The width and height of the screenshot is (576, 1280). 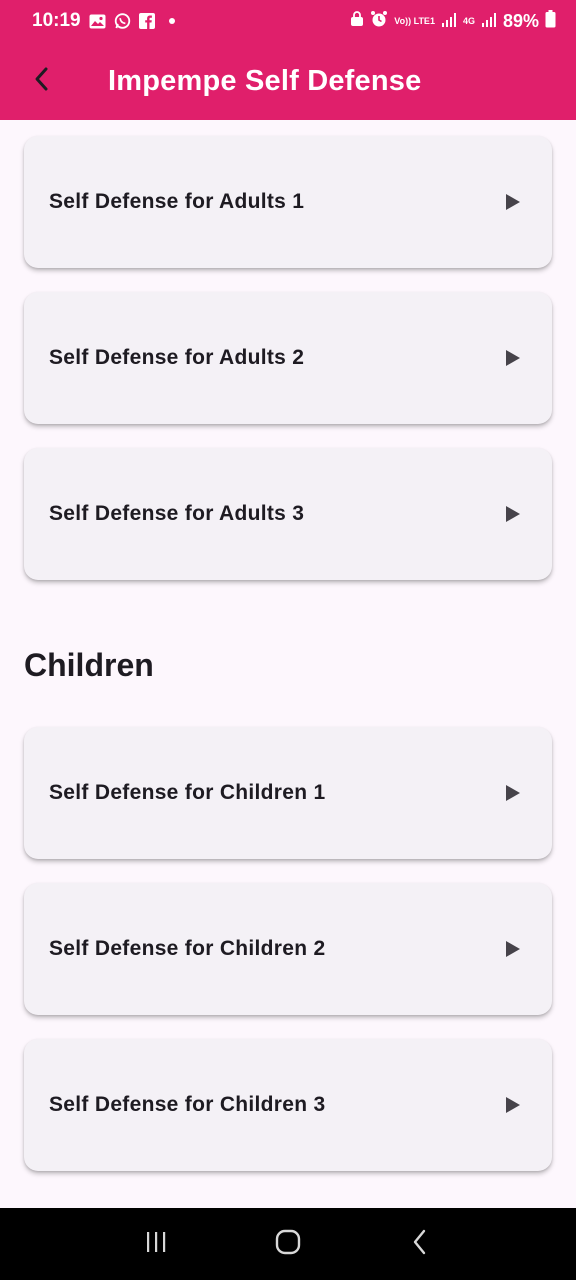 What do you see at coordinates (177, 357) in the screenshot?
I see `list-item-label: Self Defense for Adults 2` at bounding box center [177, 357].